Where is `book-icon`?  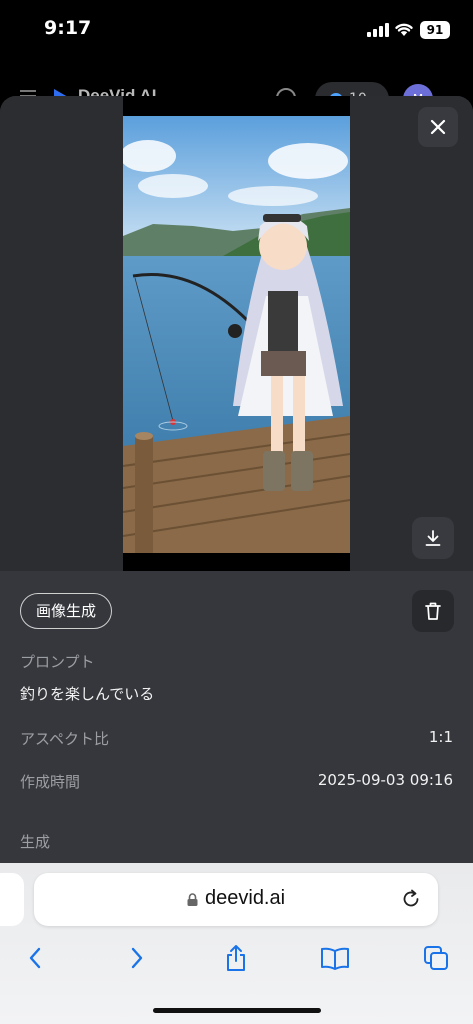
book-icon is located at coordinates (335, 958).